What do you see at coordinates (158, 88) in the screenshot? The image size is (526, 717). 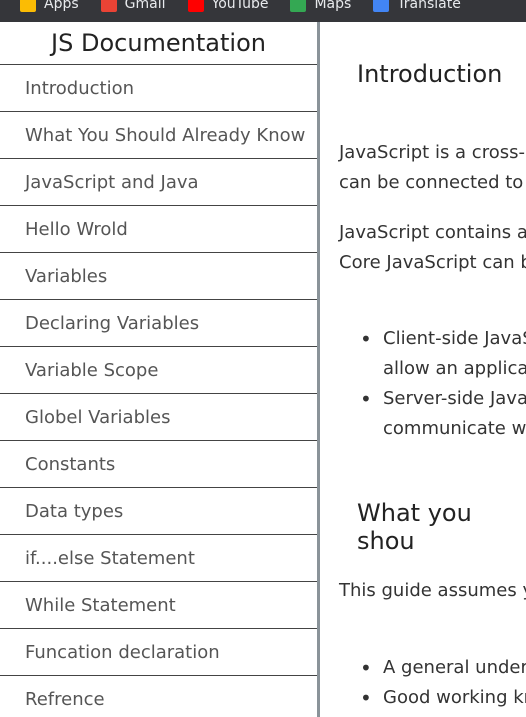 I see `nav-link-introduction: Introduction` at bounding box center [158, 88].